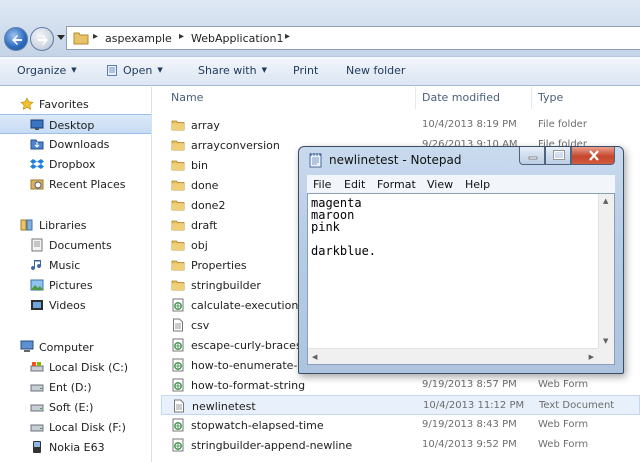  Describe the element at coordinates (208, 205) in the screenshot. I see `file-name: done2` at that location.